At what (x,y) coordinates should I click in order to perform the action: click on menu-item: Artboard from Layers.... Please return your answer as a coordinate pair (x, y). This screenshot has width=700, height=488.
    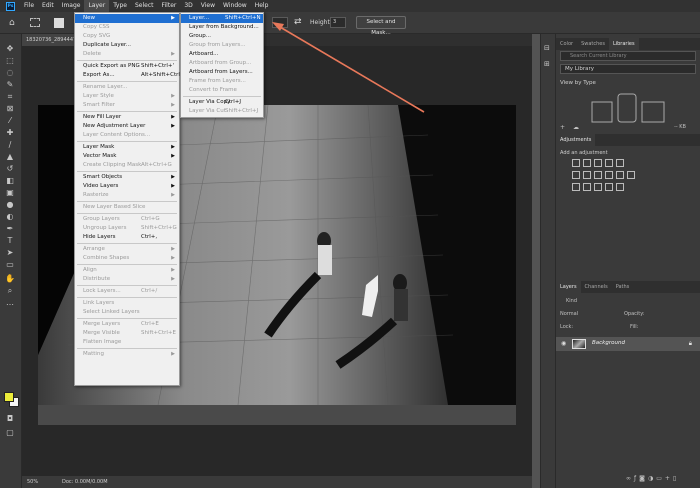
    Looking at the image, I should click on (222, 72).